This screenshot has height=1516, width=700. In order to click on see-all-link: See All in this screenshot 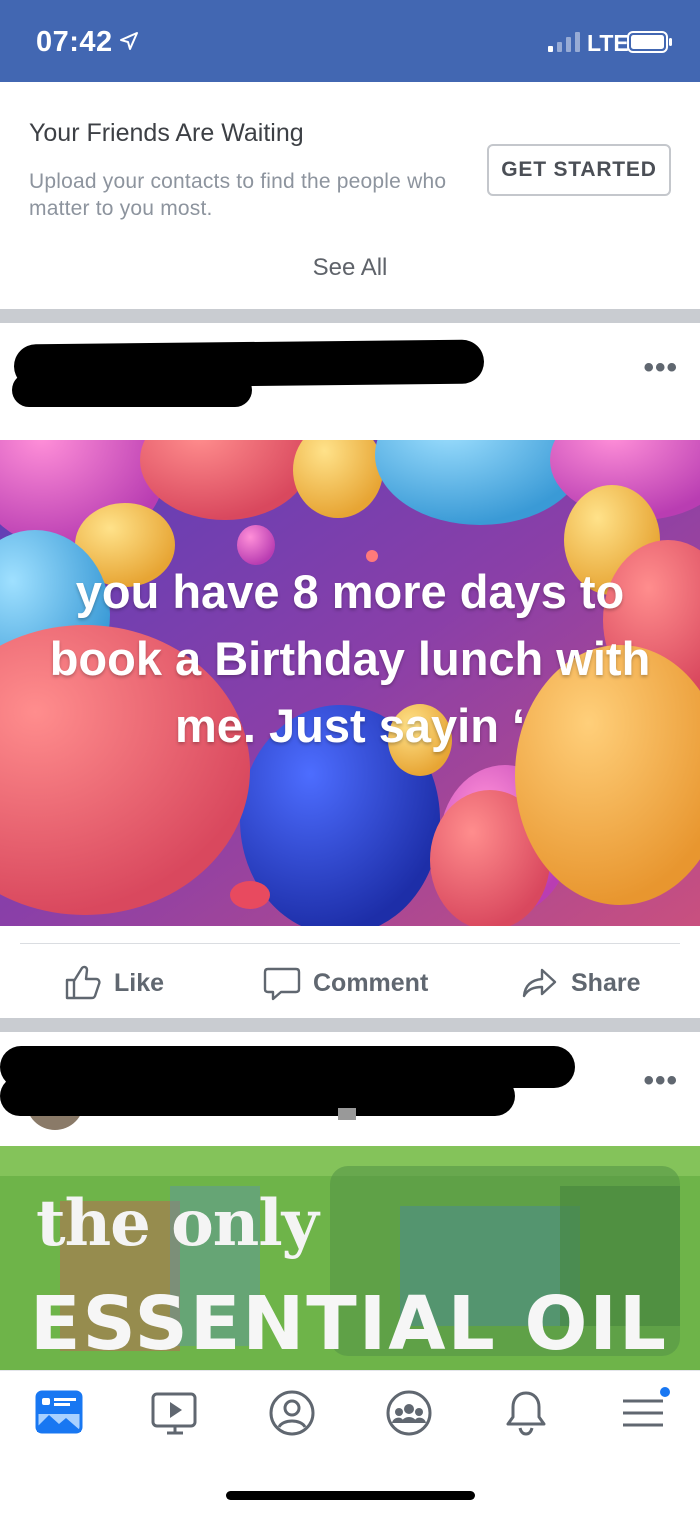, I will do `click(350, 268)`.